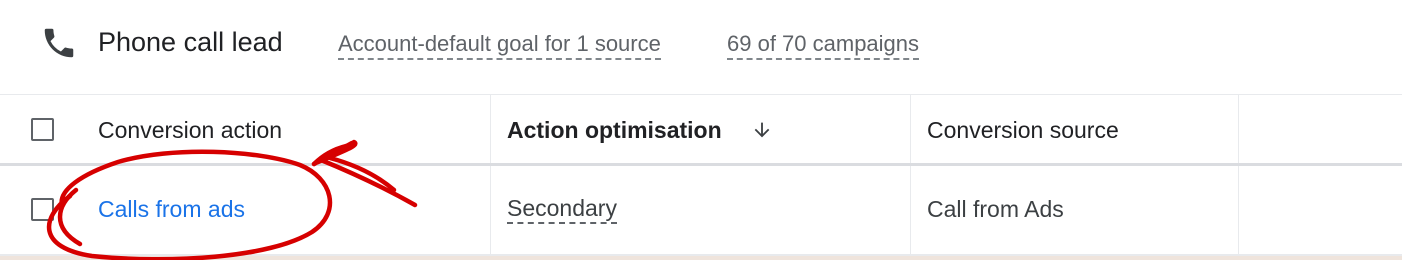  I want to click on goal-title: Phone call lead, so click(190, 42).